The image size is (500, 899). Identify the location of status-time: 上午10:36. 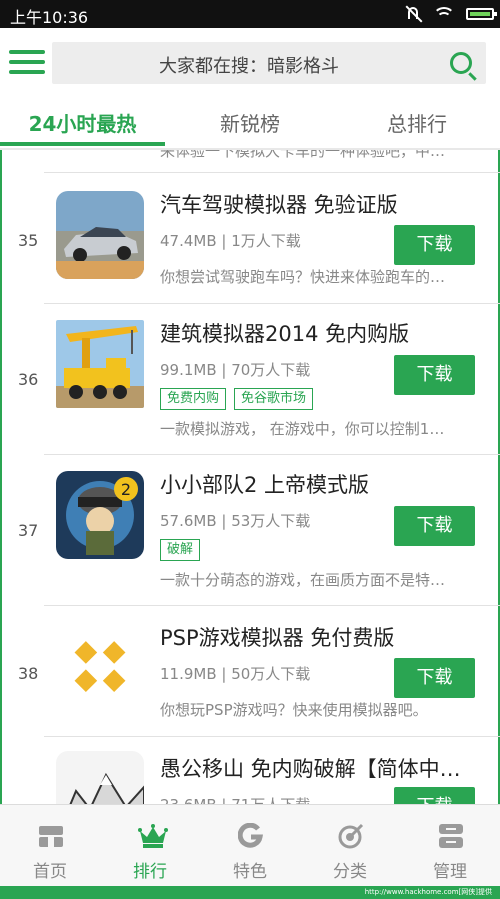
(49, 17).